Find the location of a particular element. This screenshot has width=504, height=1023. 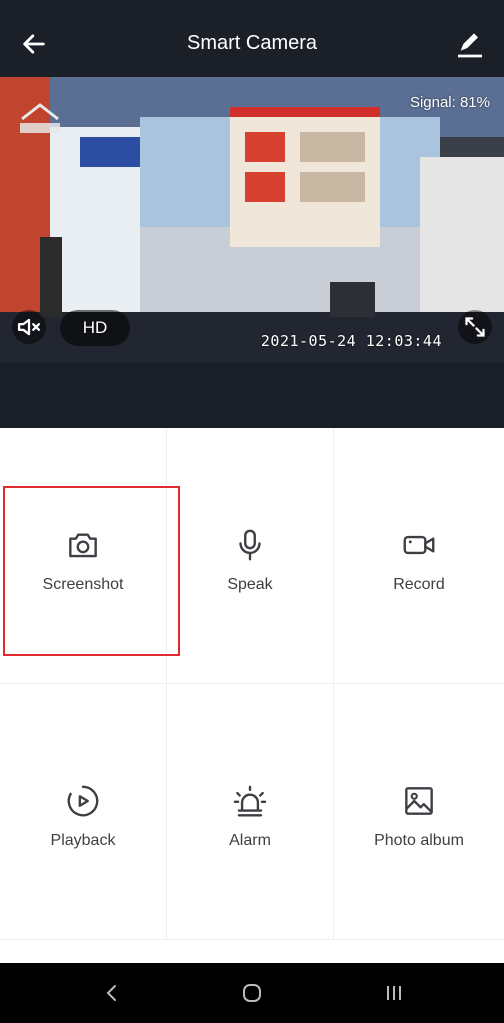

signal-strength: Signal: 81% is located at coordinates (449, 102).